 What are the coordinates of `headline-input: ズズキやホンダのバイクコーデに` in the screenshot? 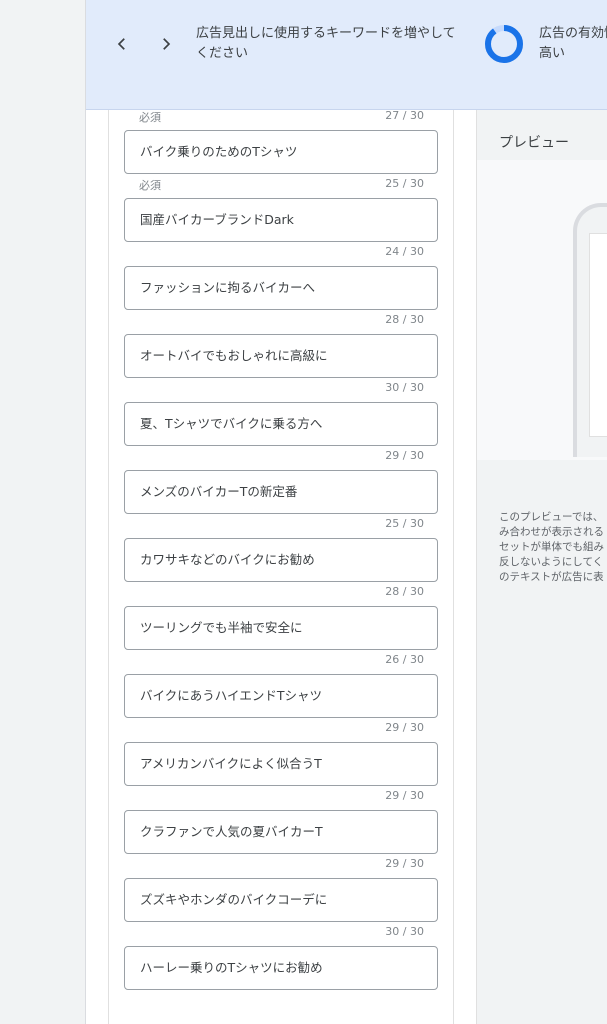 It's located at (281, 900).